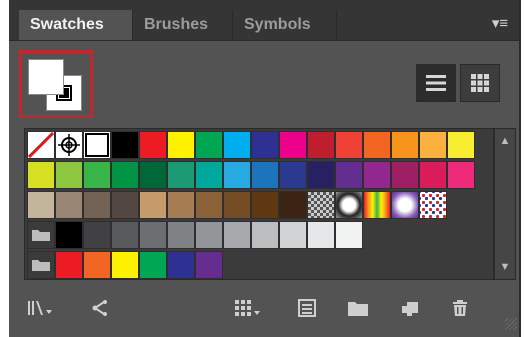  What do you see at coordinates (69, 145) in the screenshot?
I see `registration-swatch` at bounding box center [69, 145].